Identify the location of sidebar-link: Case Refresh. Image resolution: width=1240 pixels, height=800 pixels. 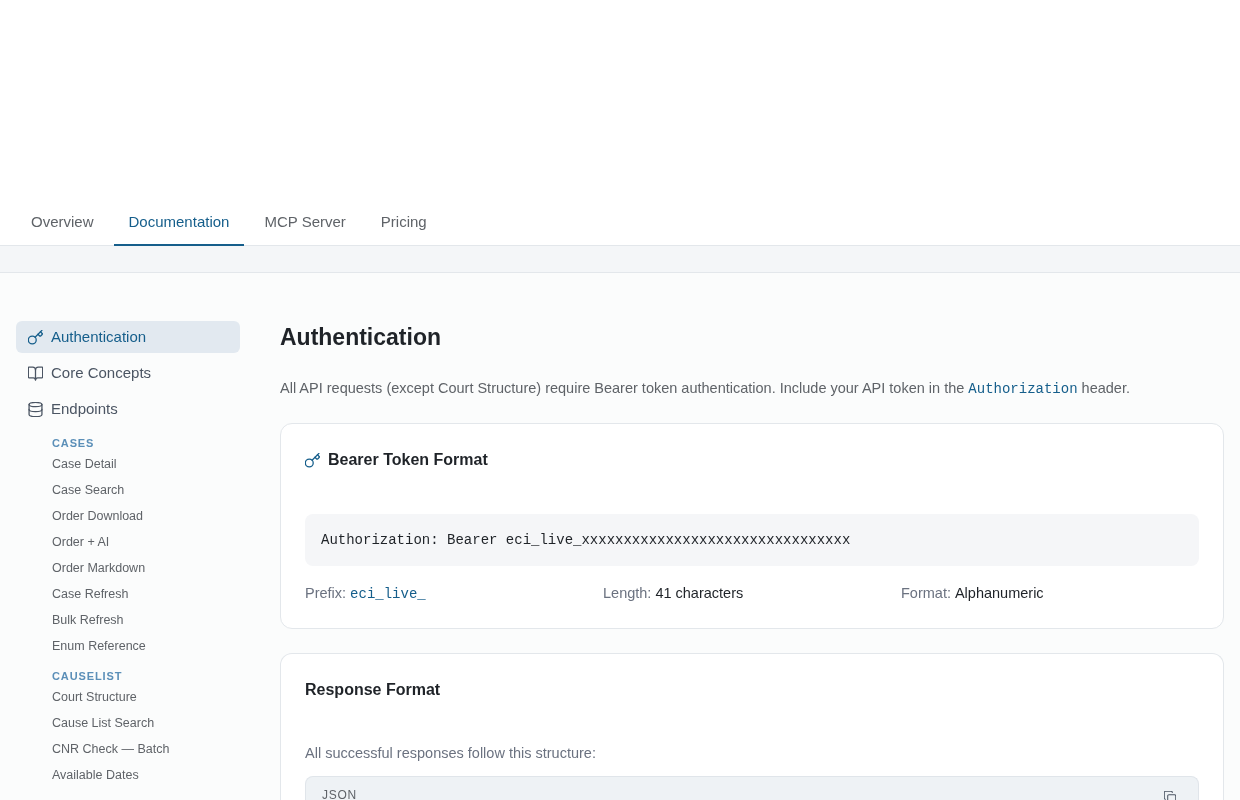
(90, 594).